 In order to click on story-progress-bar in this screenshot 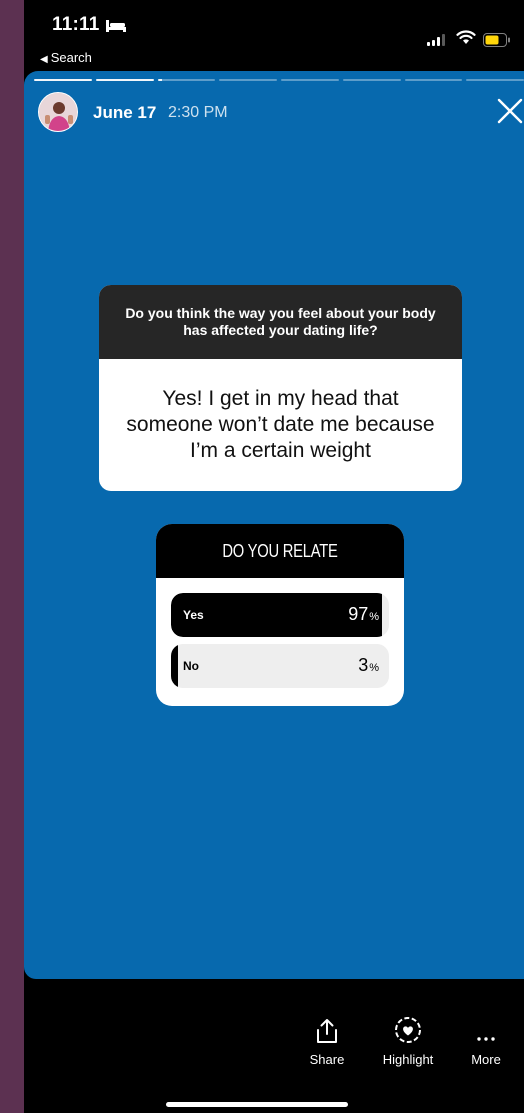, I will do `click(279, 80)`.